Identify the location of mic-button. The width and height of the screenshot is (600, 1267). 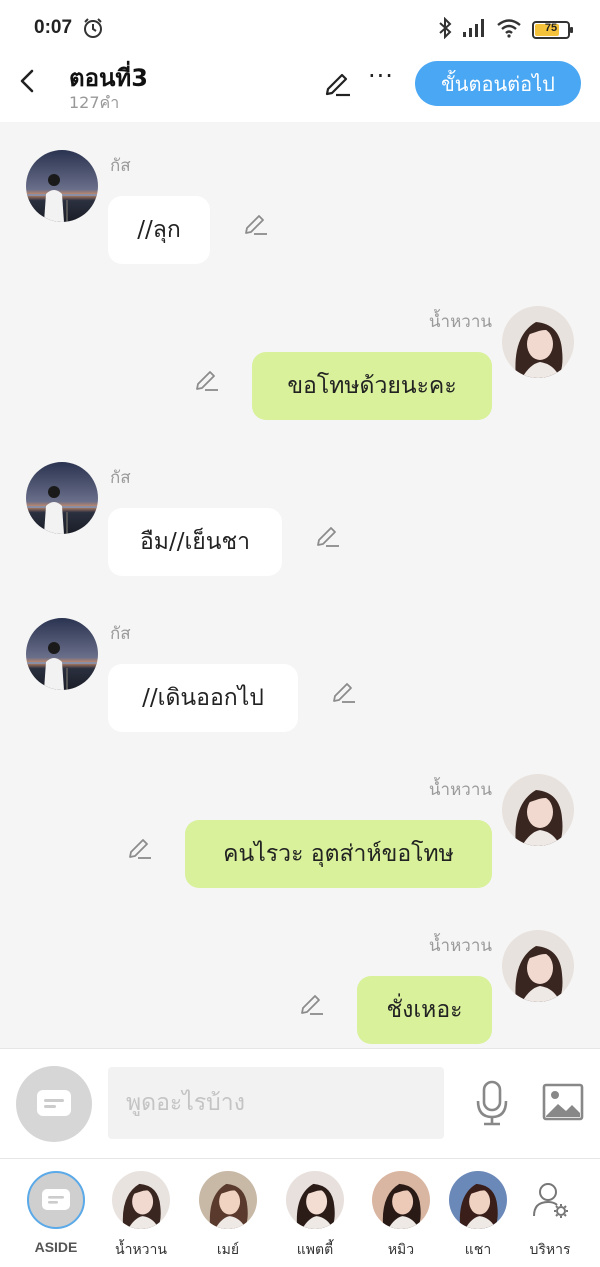
(492, 1103).